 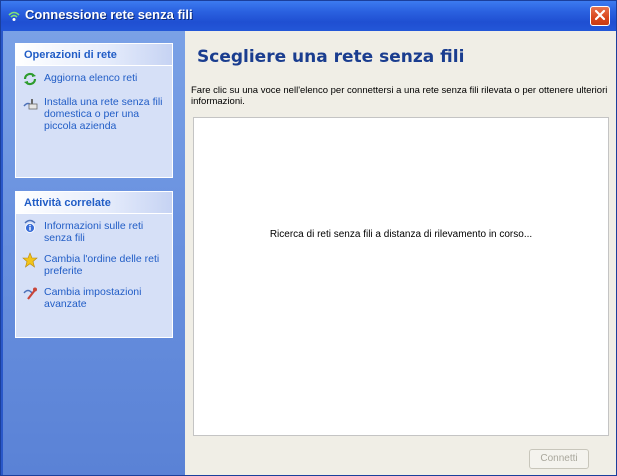 I want to click on task-label: Informazioni sulle reti senza fili, so click(x=94, y=232).